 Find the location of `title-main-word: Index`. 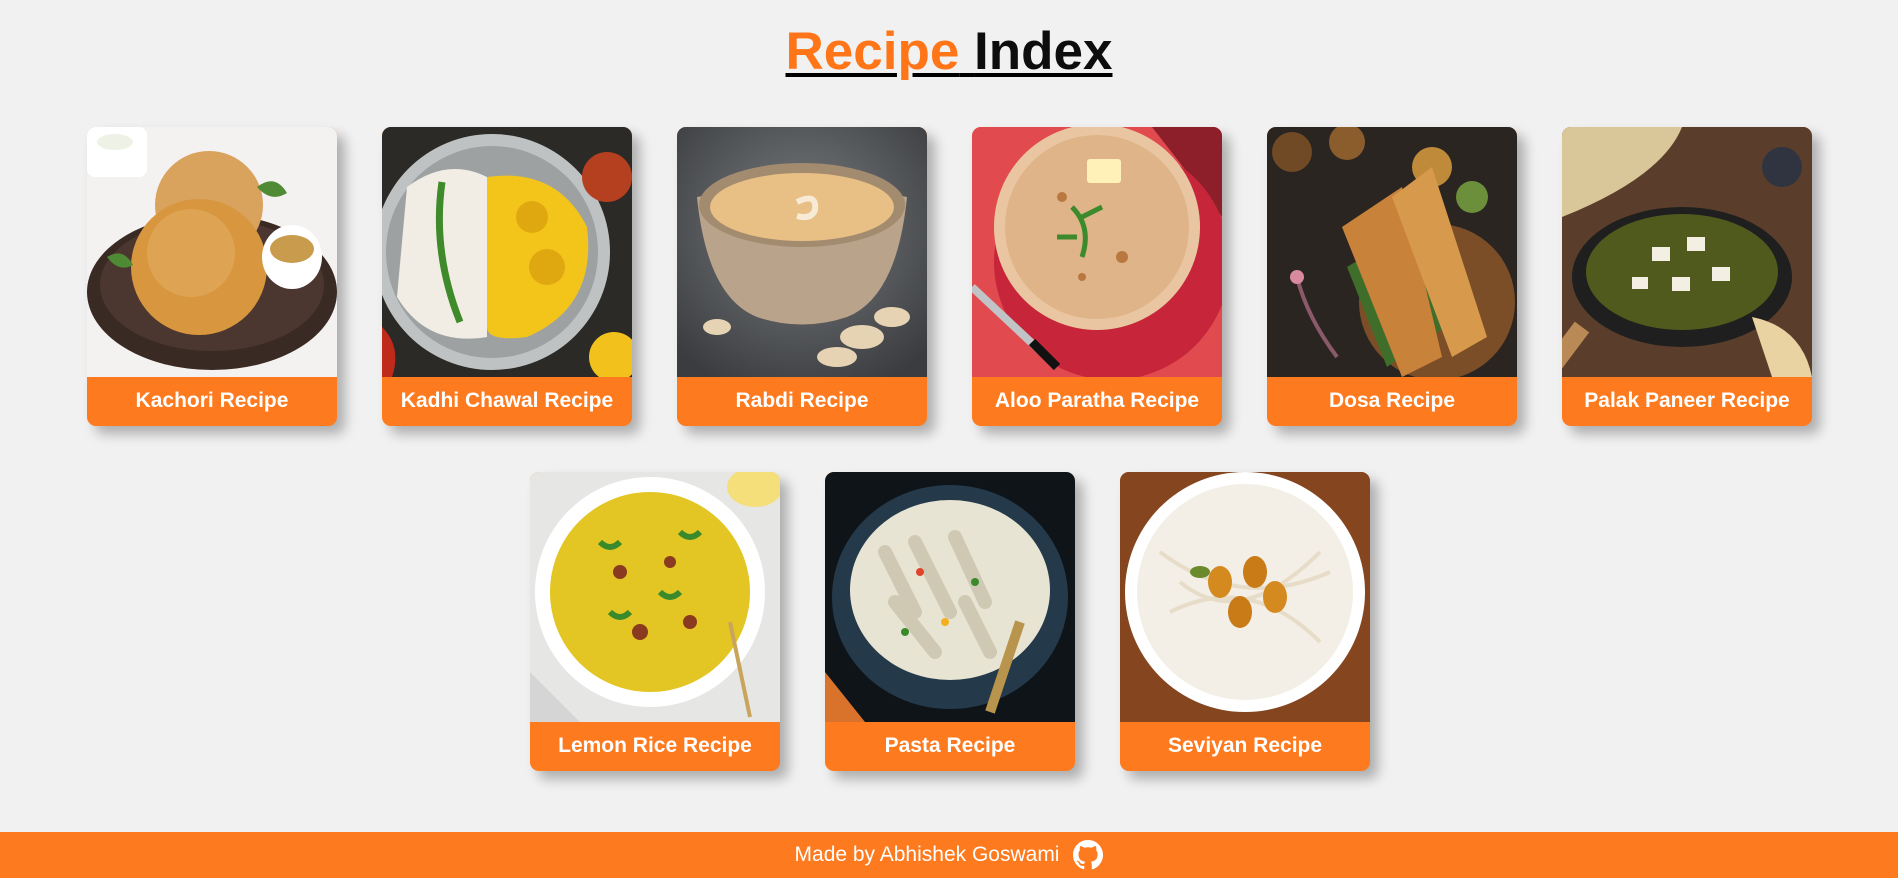

title-main-word: Index is located at coordinates (1043, 51).